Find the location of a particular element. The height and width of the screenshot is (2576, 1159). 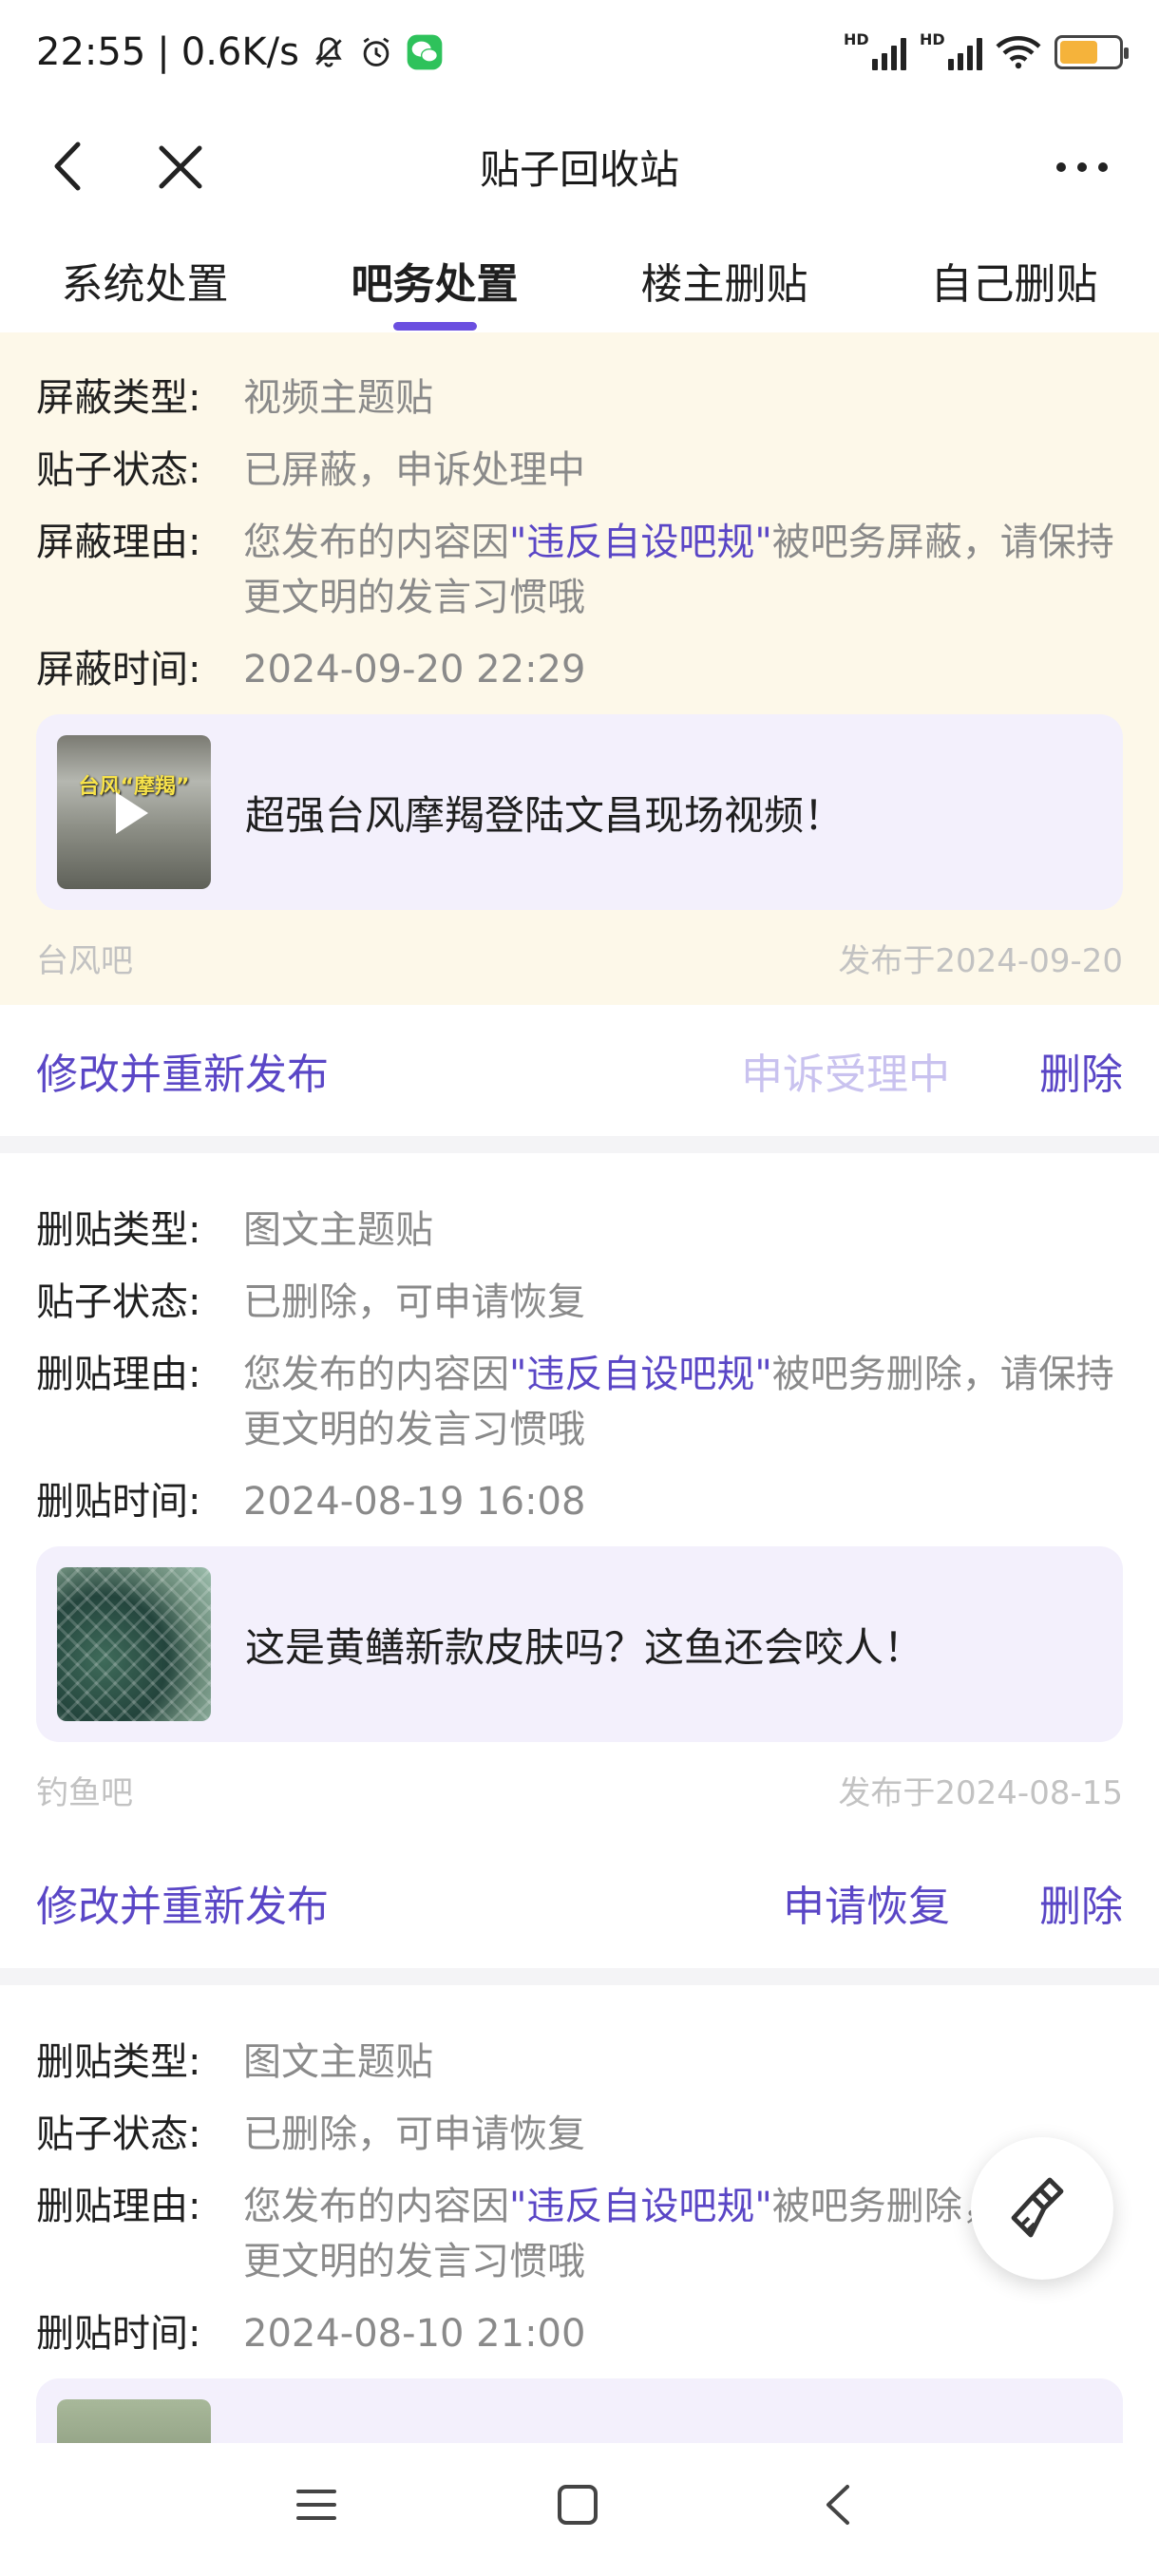

clock: 22:55 is located at coordinates (91, 52).